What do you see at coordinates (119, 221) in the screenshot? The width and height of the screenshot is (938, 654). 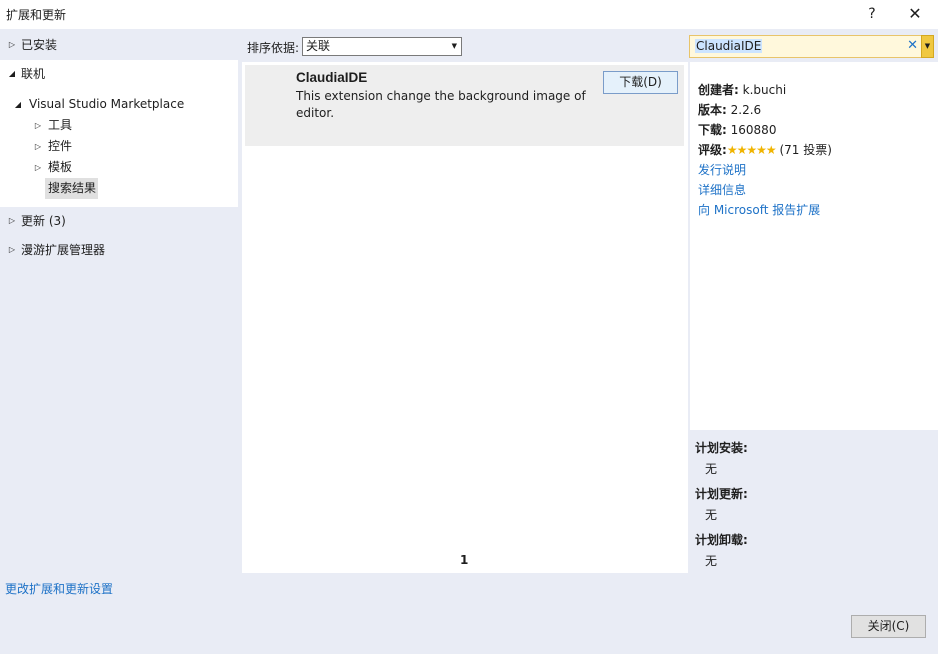 I see `sidebar-item-updates: ▷ 更新 (3)` at bounding box center [119, 221].